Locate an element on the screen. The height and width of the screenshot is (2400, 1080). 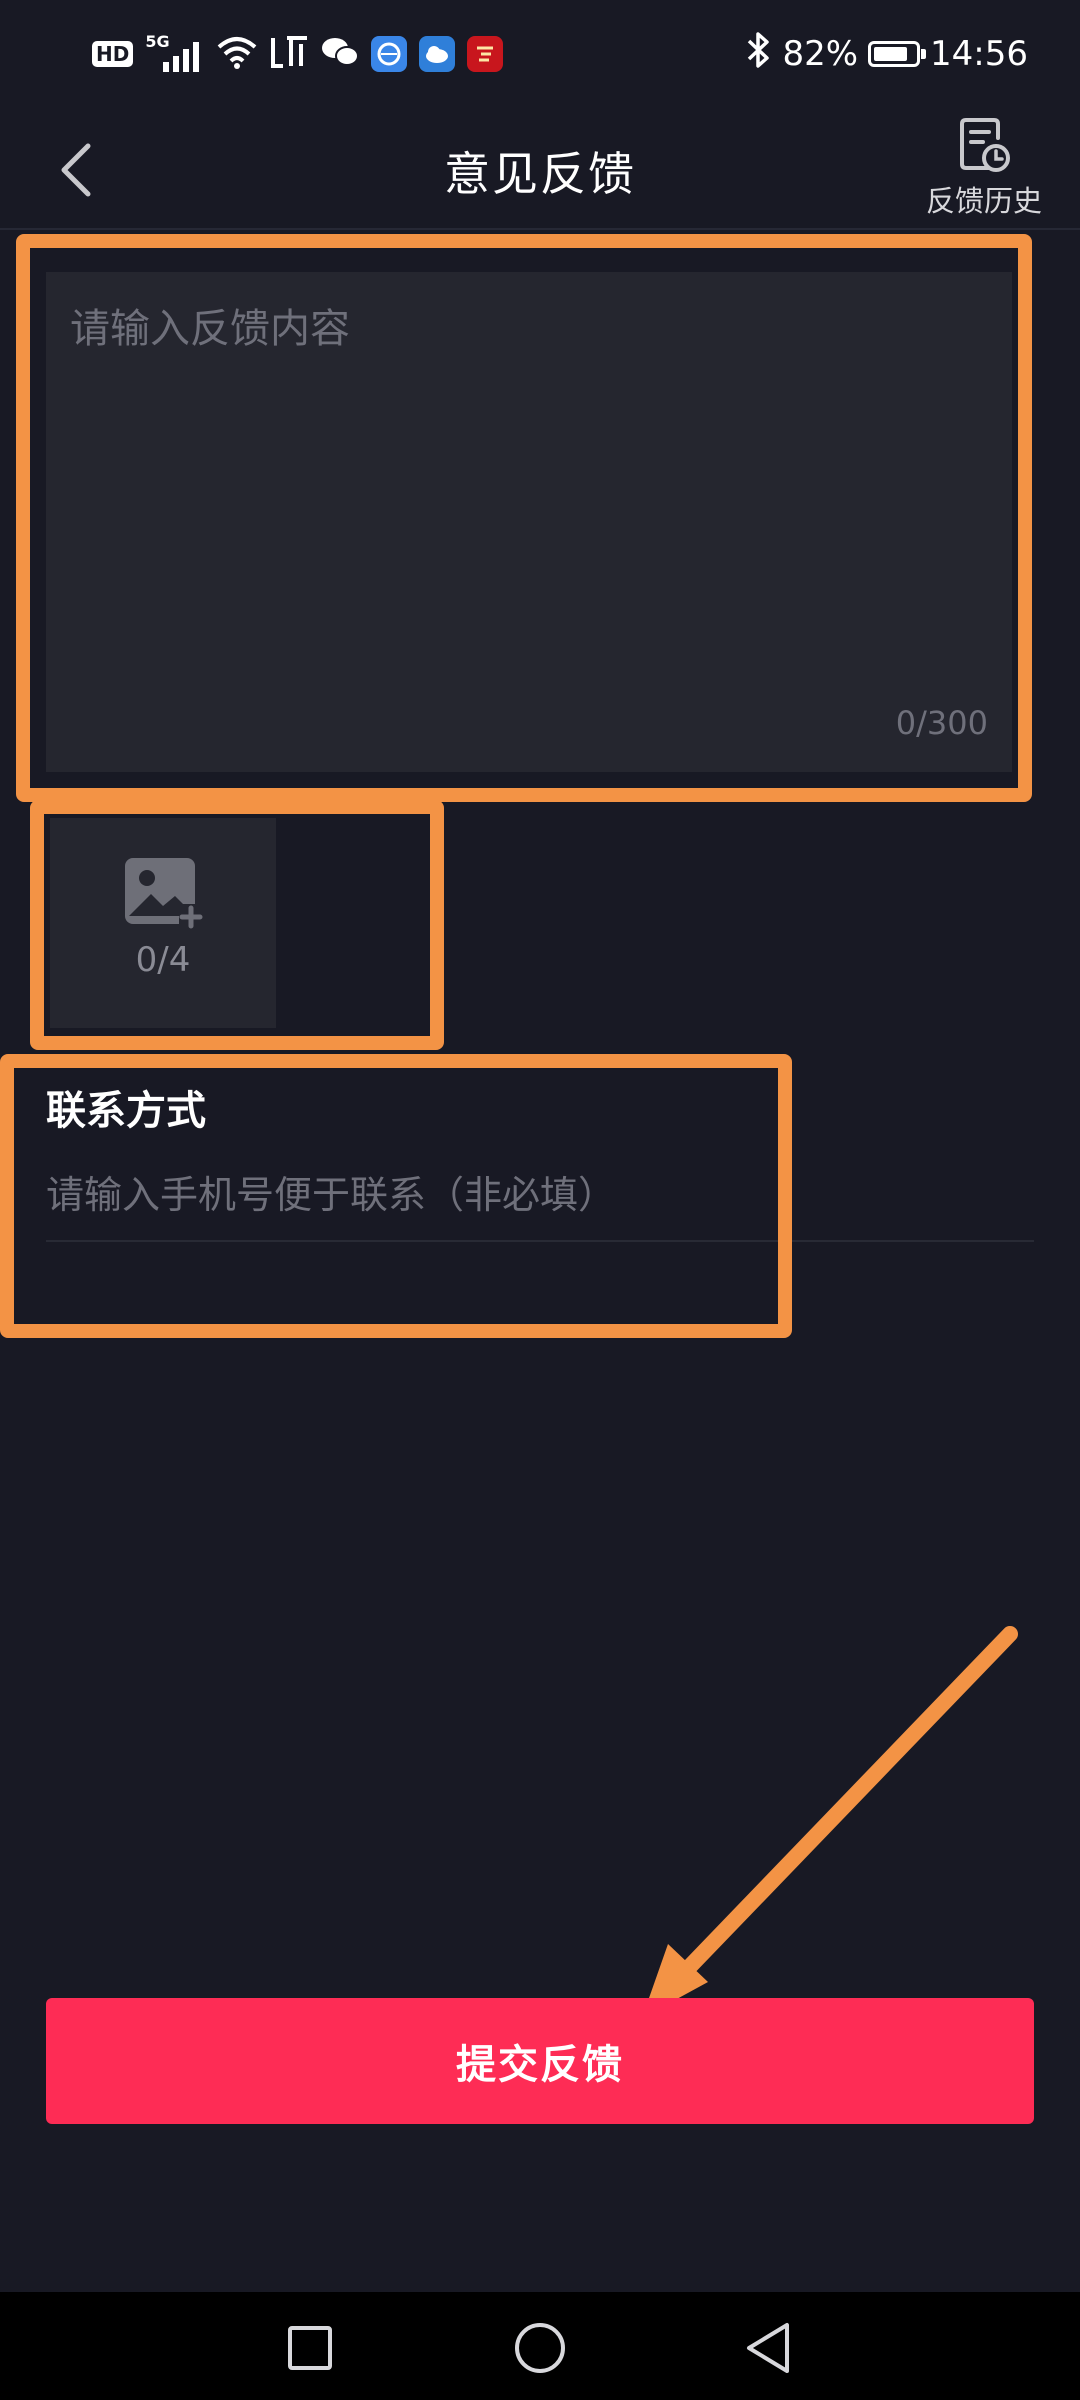
triangle-back-icon is located at coordinates (768, 2348).